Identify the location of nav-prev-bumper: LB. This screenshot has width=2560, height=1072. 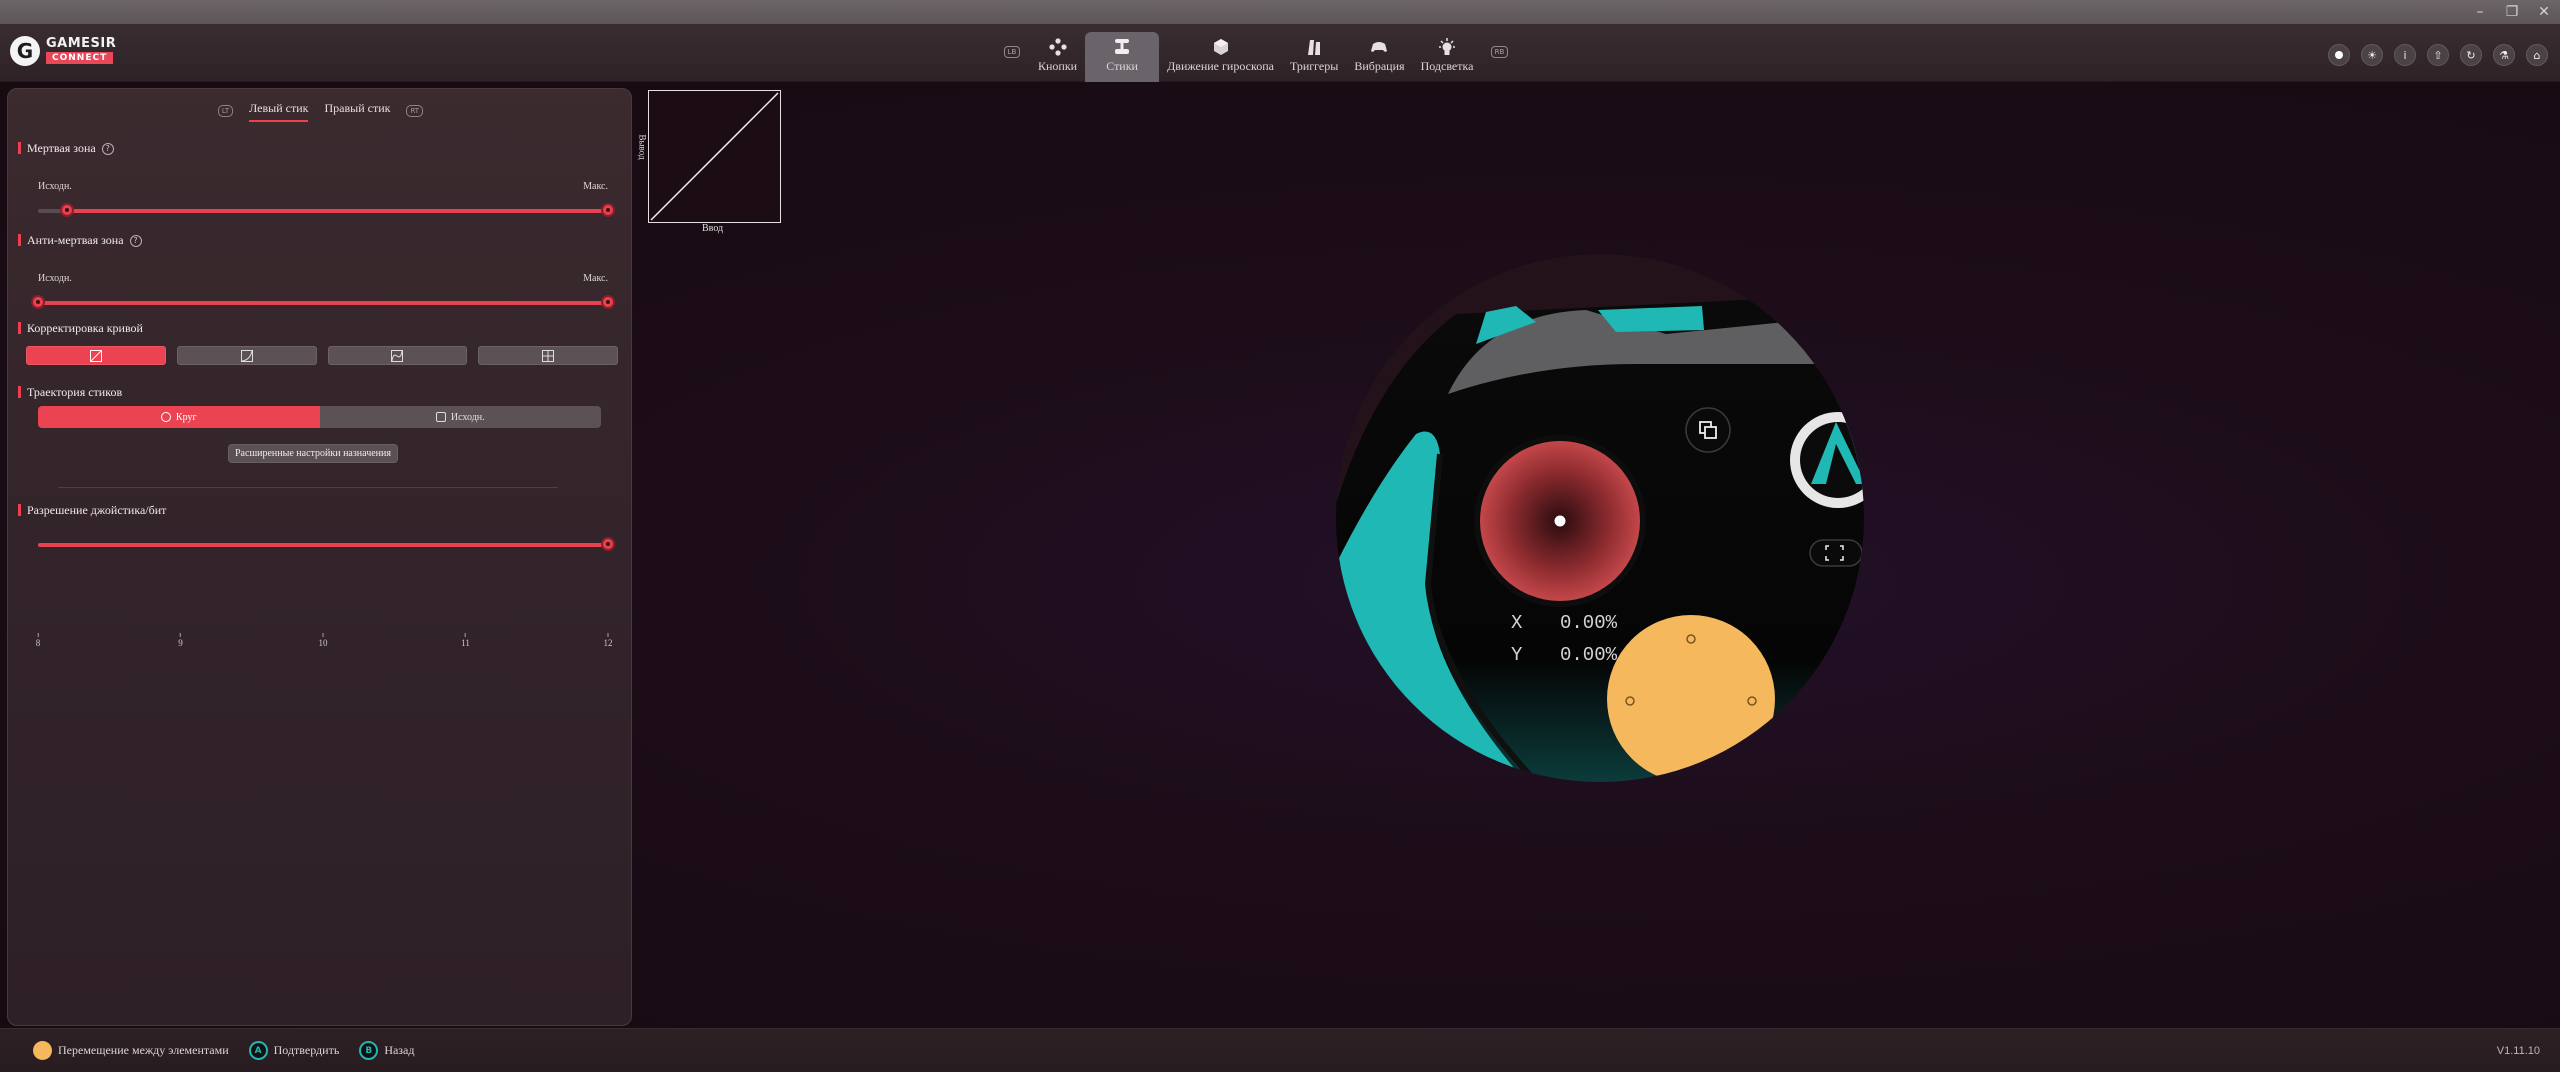
(1012, 52).